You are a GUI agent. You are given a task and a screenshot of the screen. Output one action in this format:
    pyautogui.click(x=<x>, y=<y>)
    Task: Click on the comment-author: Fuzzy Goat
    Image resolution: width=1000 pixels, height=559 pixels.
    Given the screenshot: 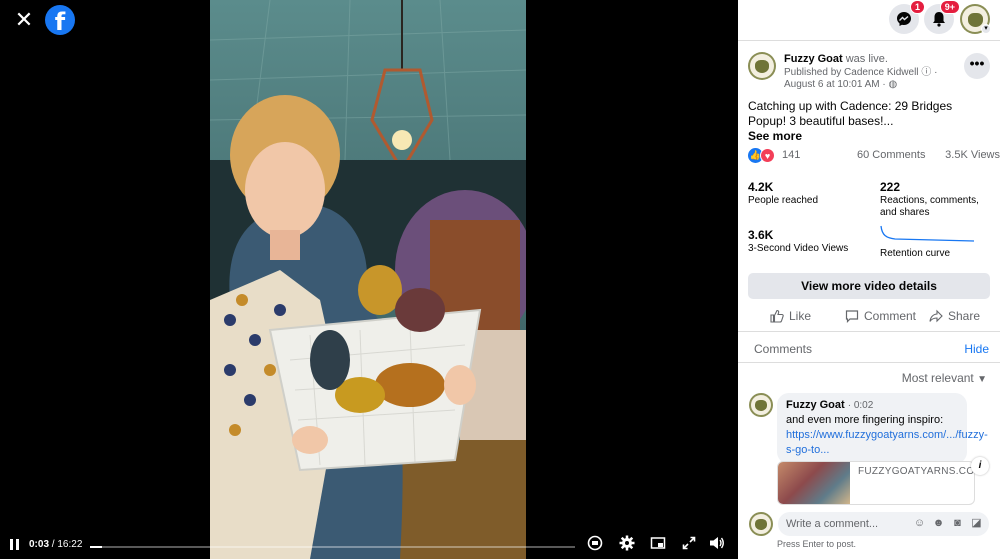 What is the action you would take?
    pyautogui.click(x=815, y=405)
    